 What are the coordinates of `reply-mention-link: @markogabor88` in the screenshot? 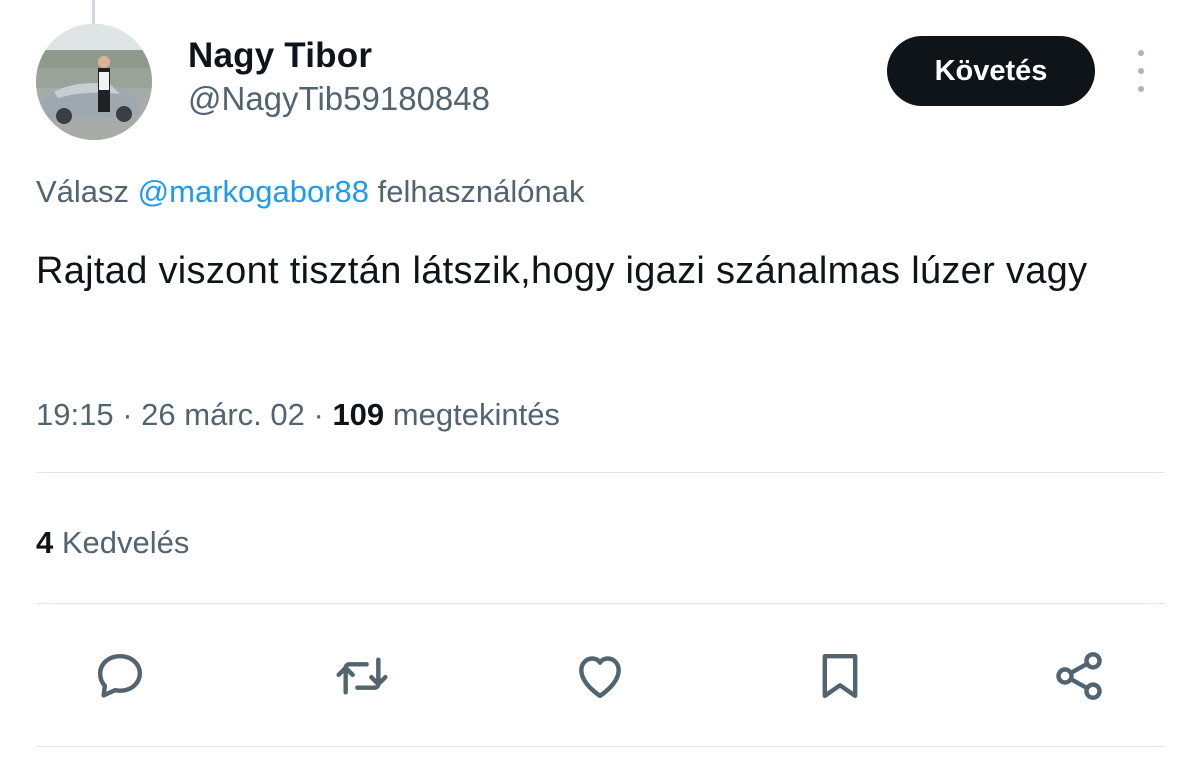 It's located at (253, 191).